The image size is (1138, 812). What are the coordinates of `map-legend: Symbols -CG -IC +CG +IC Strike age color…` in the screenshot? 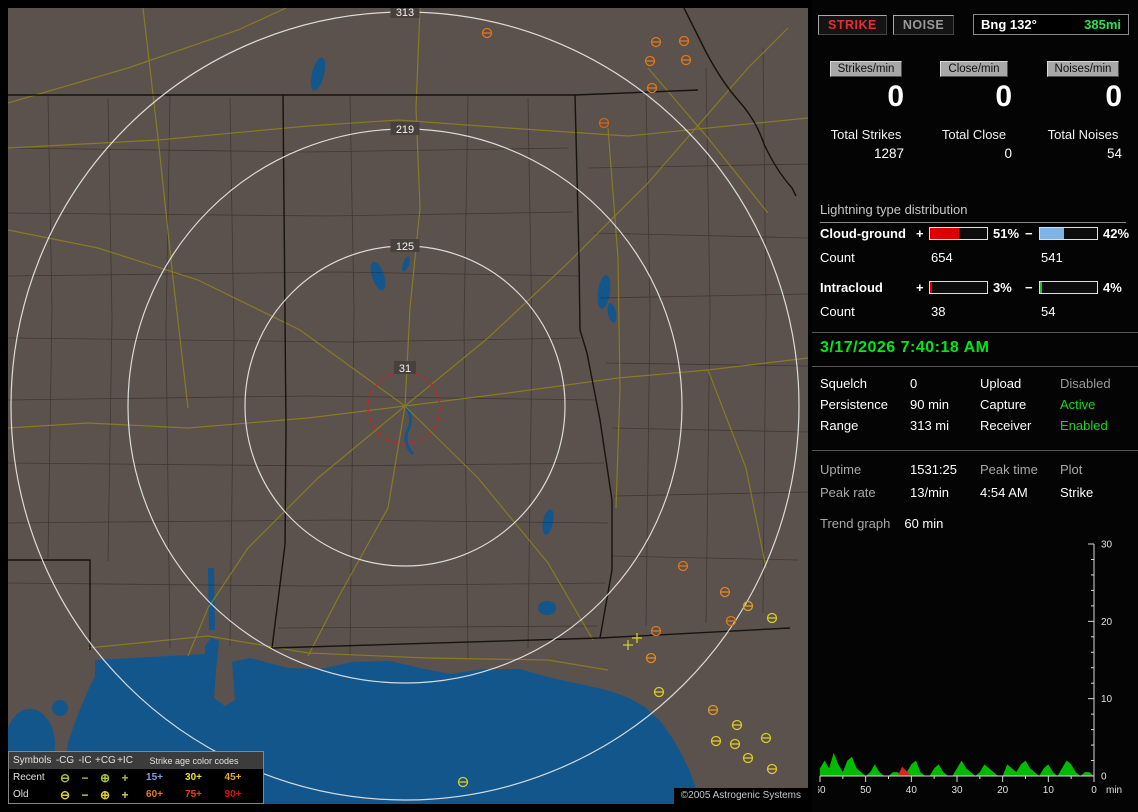 It's located at (136, 777).